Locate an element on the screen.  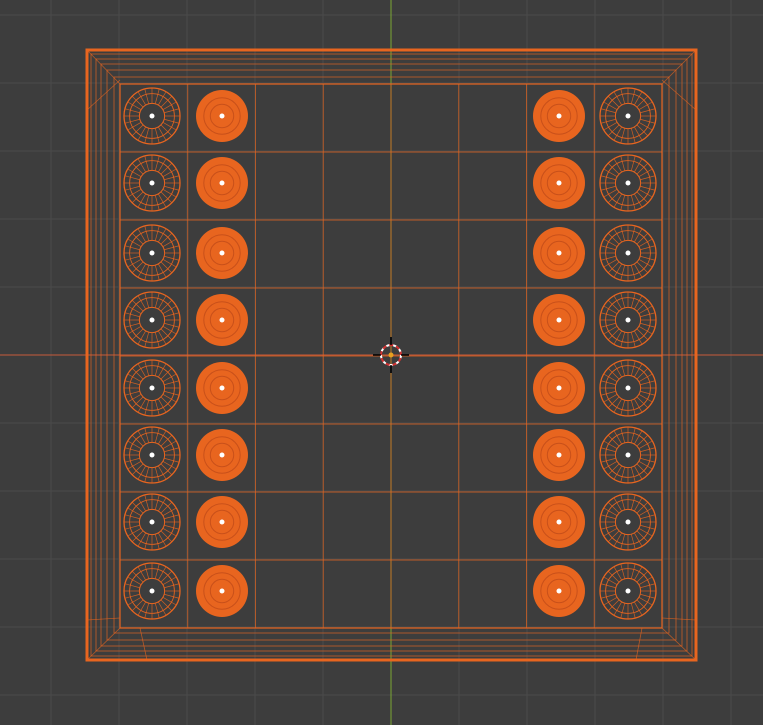
3d-cursor-icon is located at coordinates (391, 355).